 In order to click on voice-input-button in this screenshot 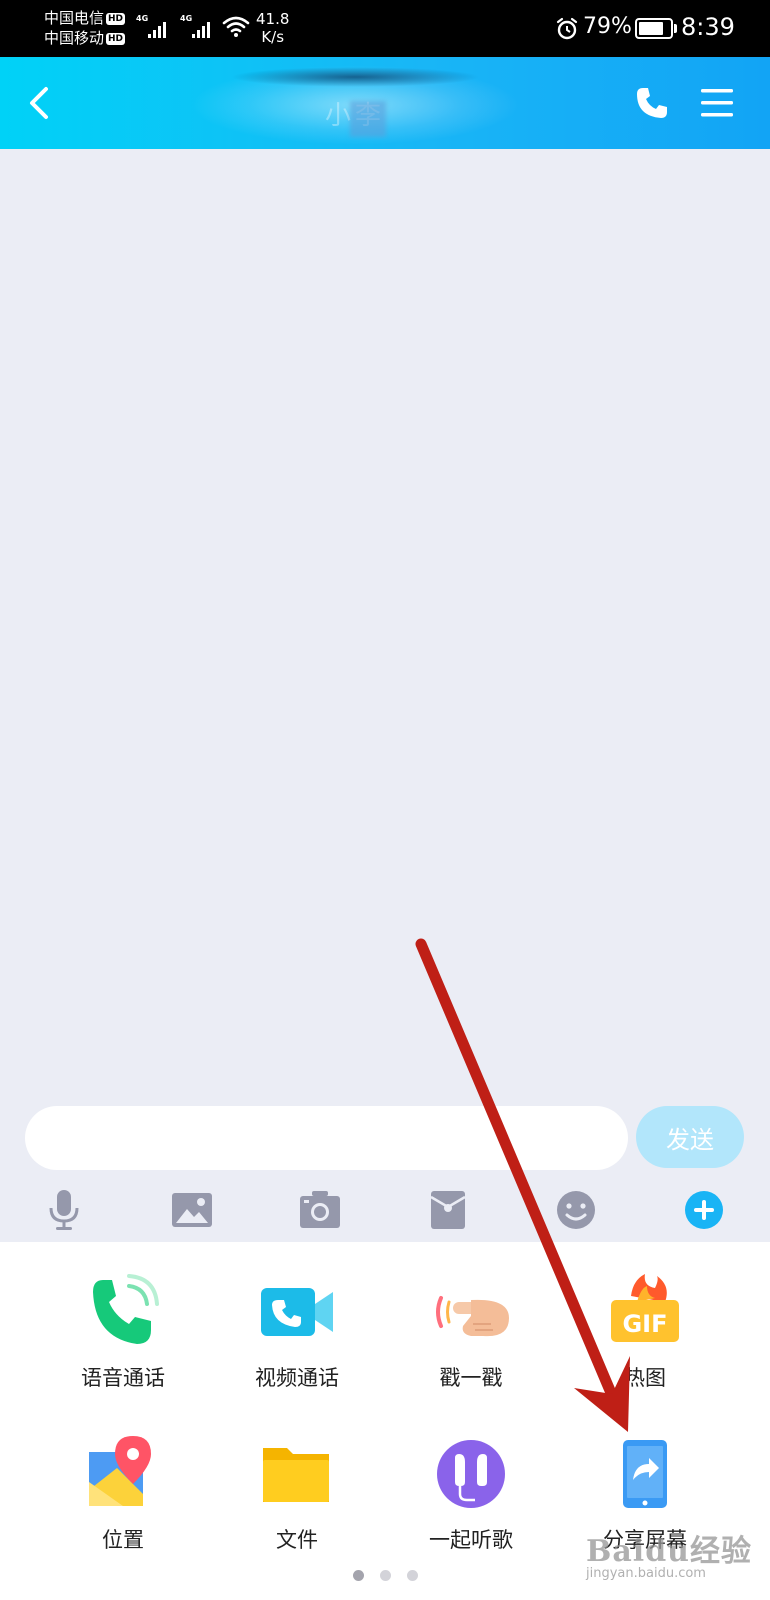, I will do `click(64, 1210)`.